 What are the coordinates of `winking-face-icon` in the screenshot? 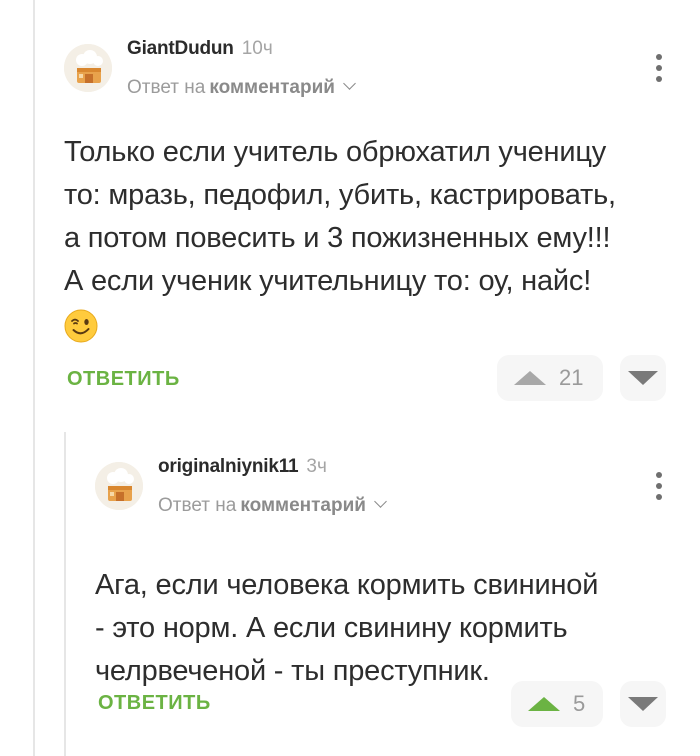 It's located at (81, 326).